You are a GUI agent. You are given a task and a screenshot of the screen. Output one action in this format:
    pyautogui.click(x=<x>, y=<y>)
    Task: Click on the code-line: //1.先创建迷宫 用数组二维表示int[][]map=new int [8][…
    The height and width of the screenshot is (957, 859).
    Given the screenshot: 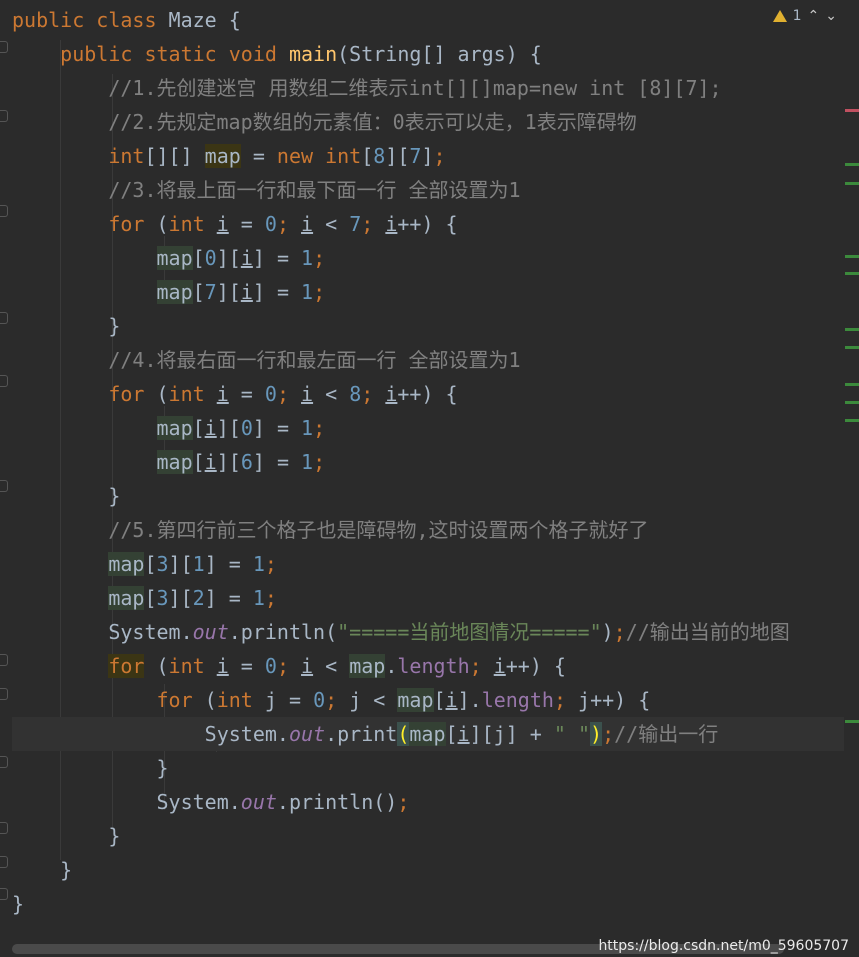 What is the action you would take?
    pyautogui.click(x=428, y=88)
    